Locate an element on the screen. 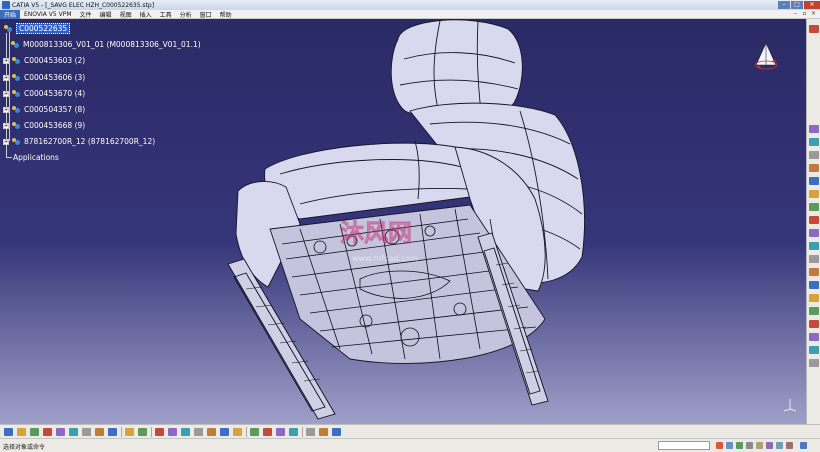  menu-view: 视图 is located at coordinates (126, 14).